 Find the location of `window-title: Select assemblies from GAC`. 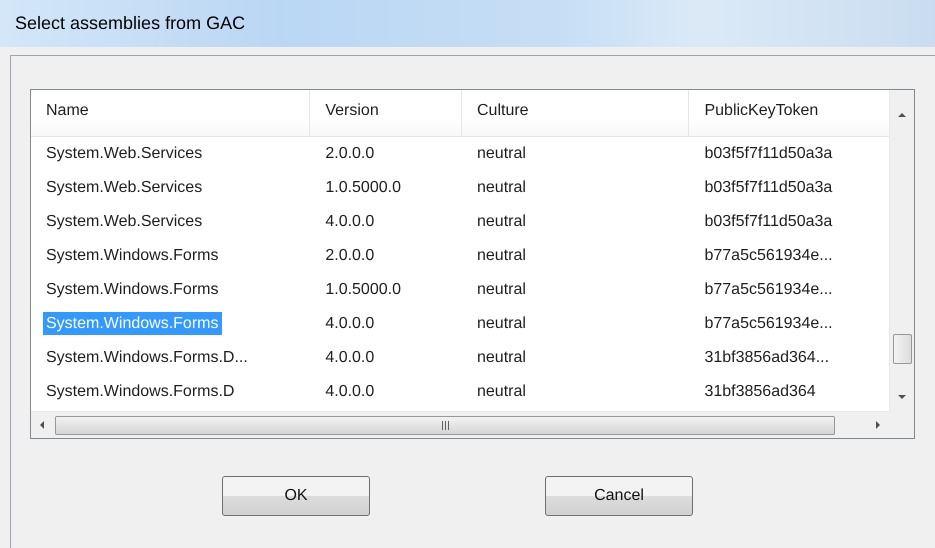

window-title: Select assemblies from GAC is located at coordinates (130, 23).